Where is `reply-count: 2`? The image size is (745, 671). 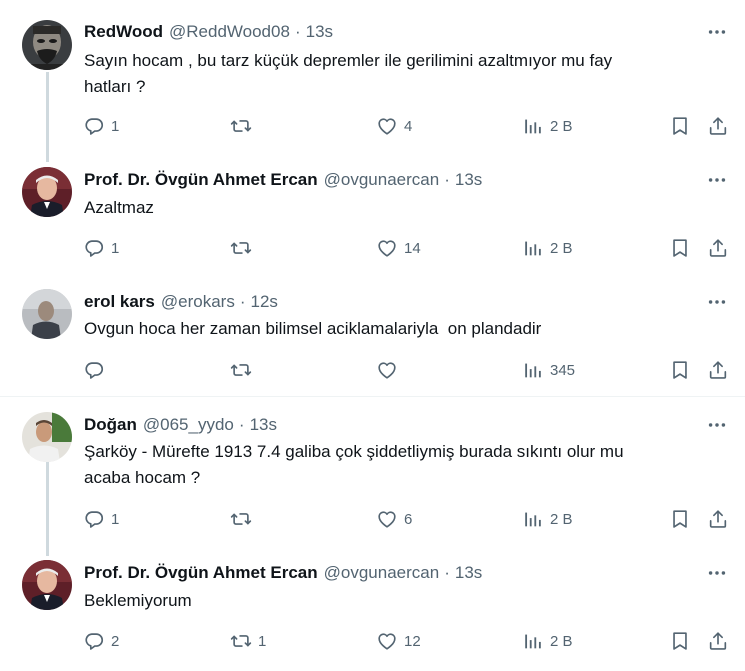 reply-count: 2 is located at coordinates (115, 641).